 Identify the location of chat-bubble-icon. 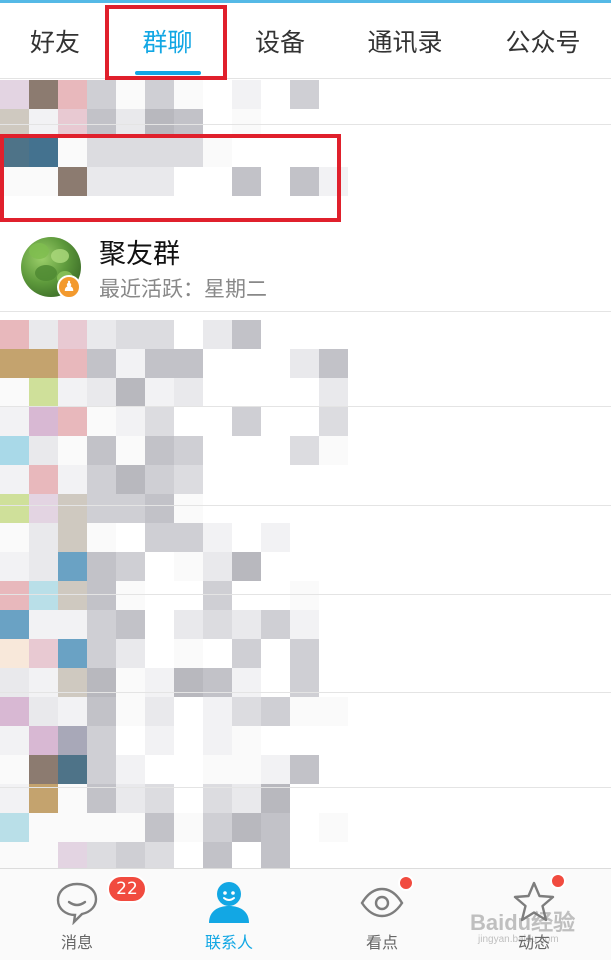
(77, 903).